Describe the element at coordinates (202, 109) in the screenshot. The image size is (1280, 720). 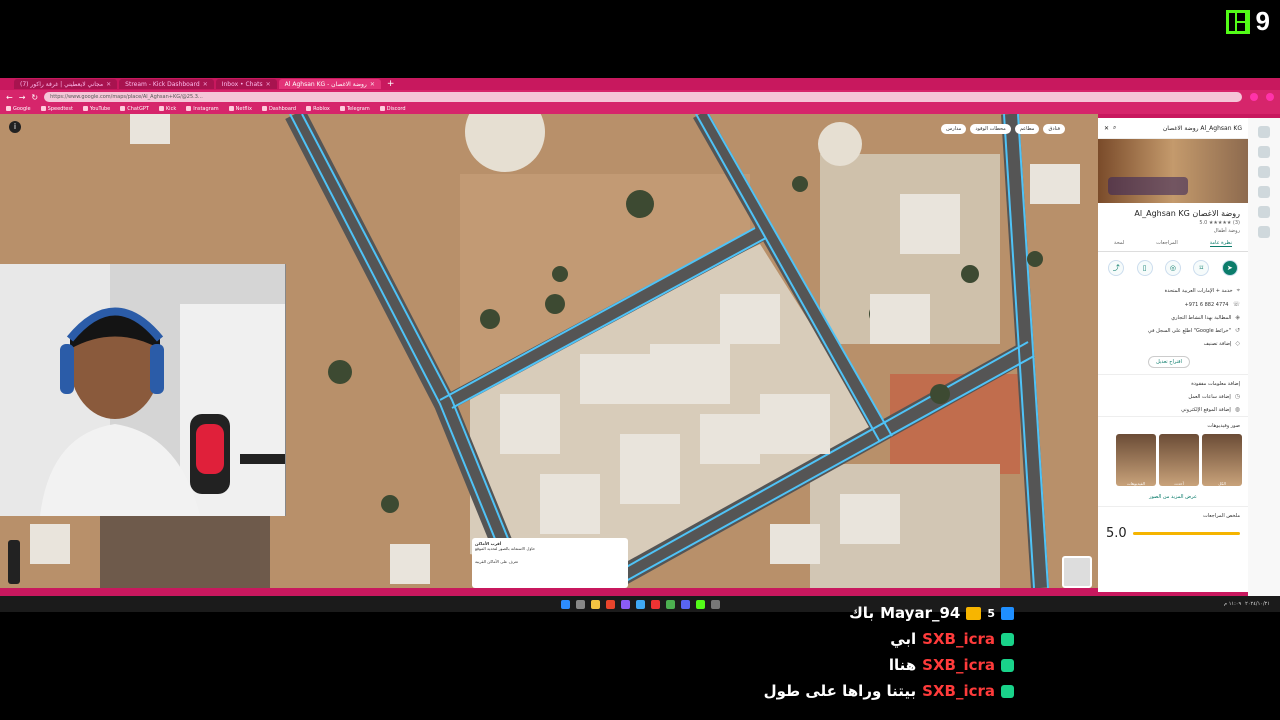
I see `bookmark-item: Instagram` at that location.